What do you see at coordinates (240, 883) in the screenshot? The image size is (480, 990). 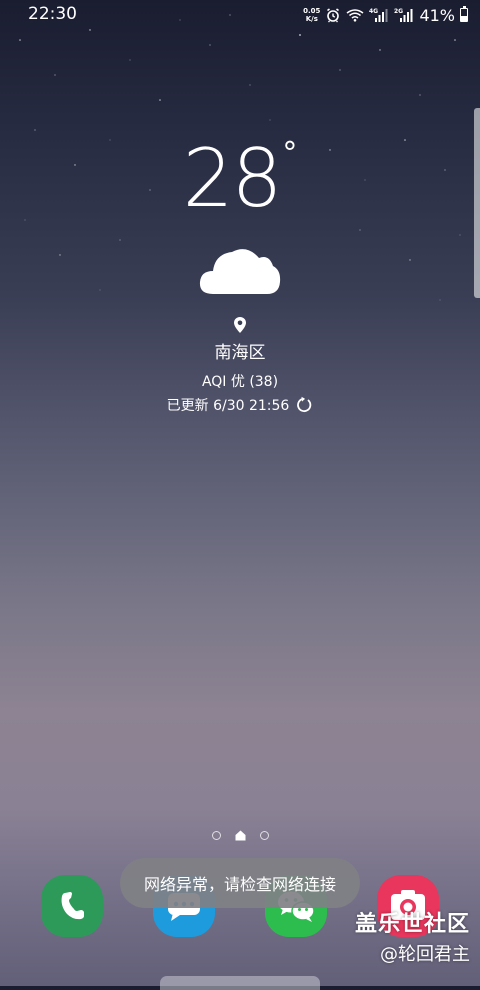 I see `network-error-toast: 网络异常，请检查网络连接` at bounding box center [240, 883].